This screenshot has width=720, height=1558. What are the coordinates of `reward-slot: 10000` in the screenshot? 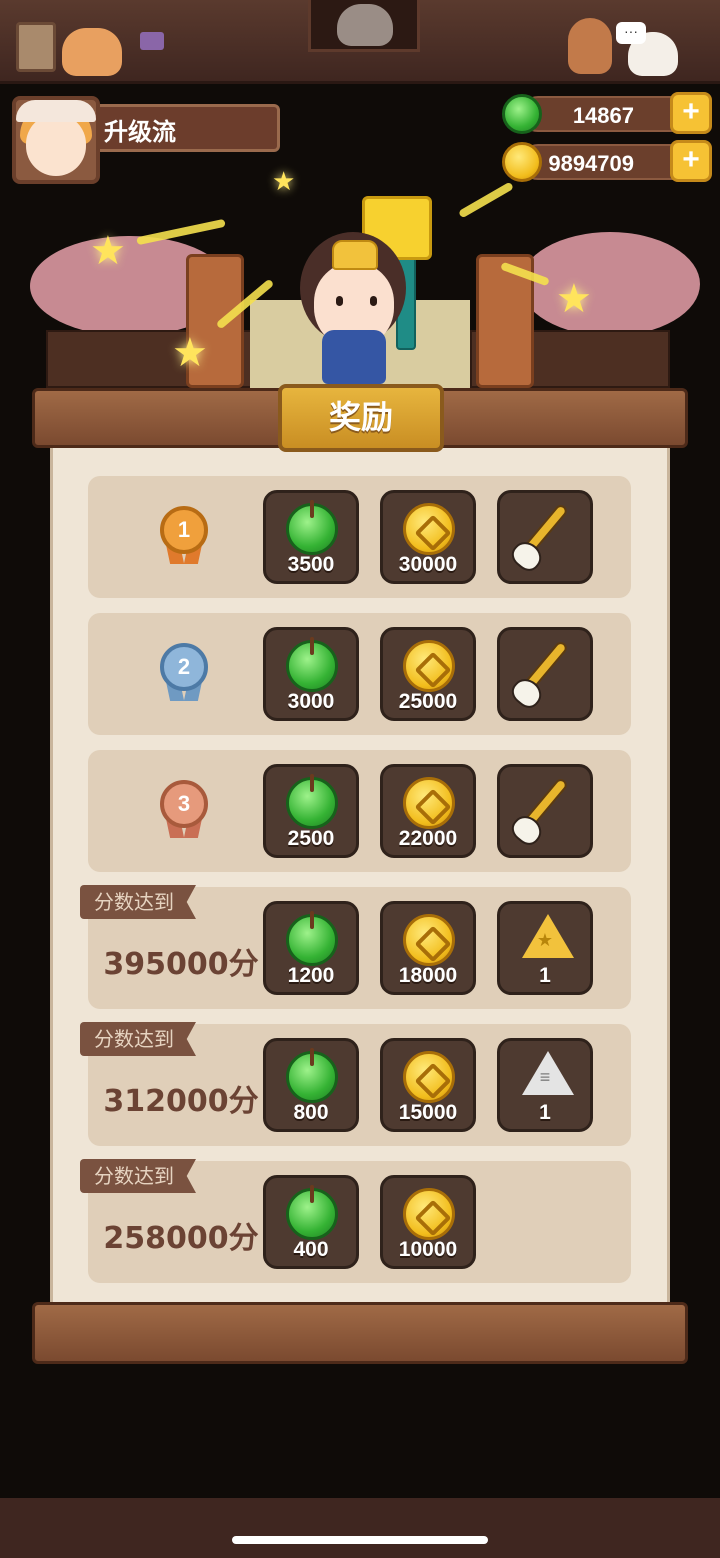 It's located at (428, 1222).